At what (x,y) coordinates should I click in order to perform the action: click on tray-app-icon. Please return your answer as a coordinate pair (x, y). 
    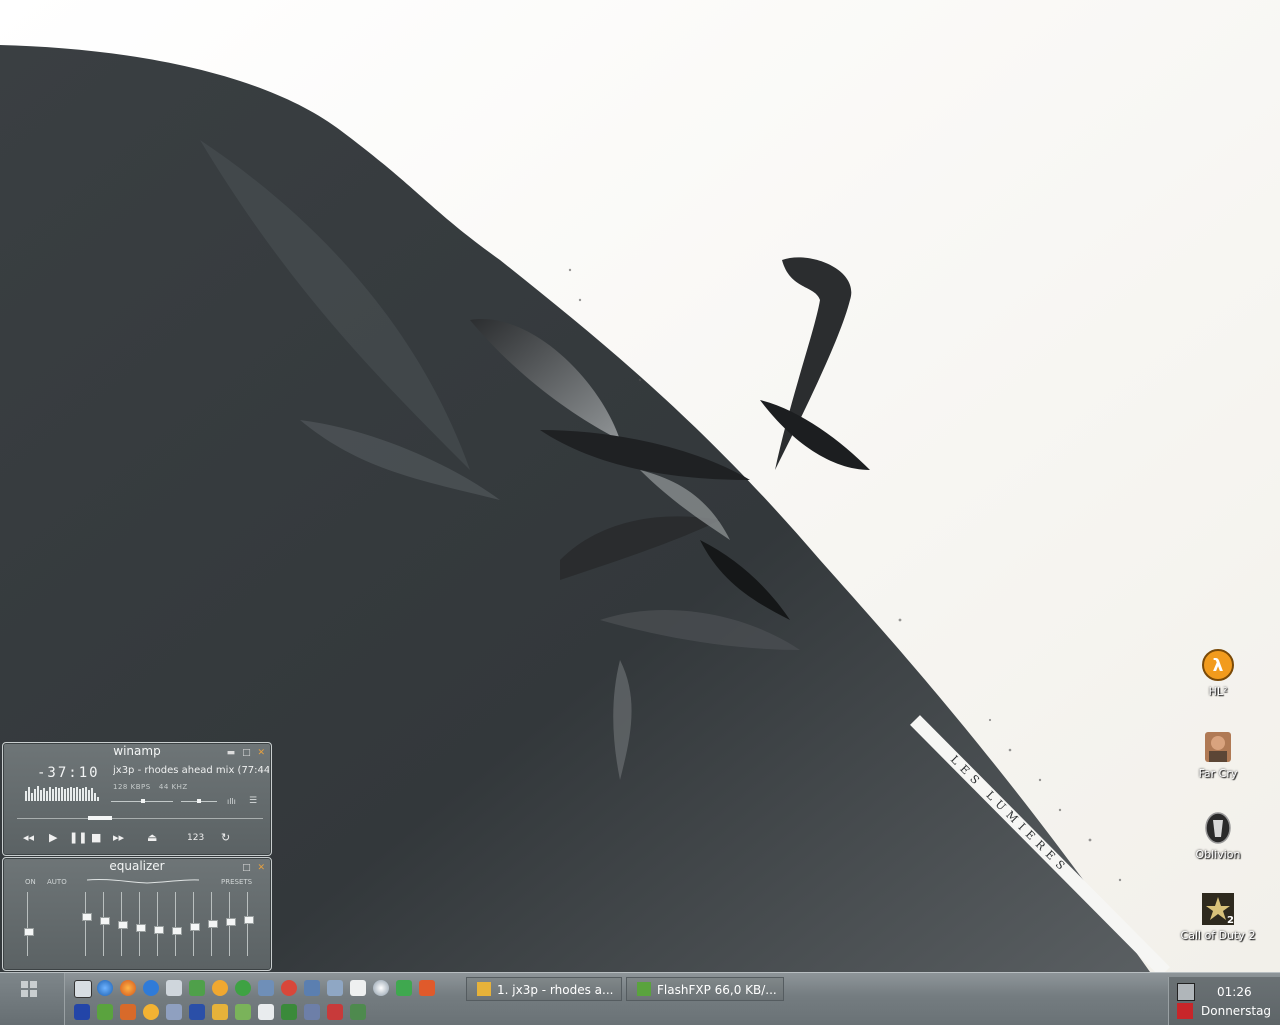
    Looking at the image, I should click on (1186, 992).